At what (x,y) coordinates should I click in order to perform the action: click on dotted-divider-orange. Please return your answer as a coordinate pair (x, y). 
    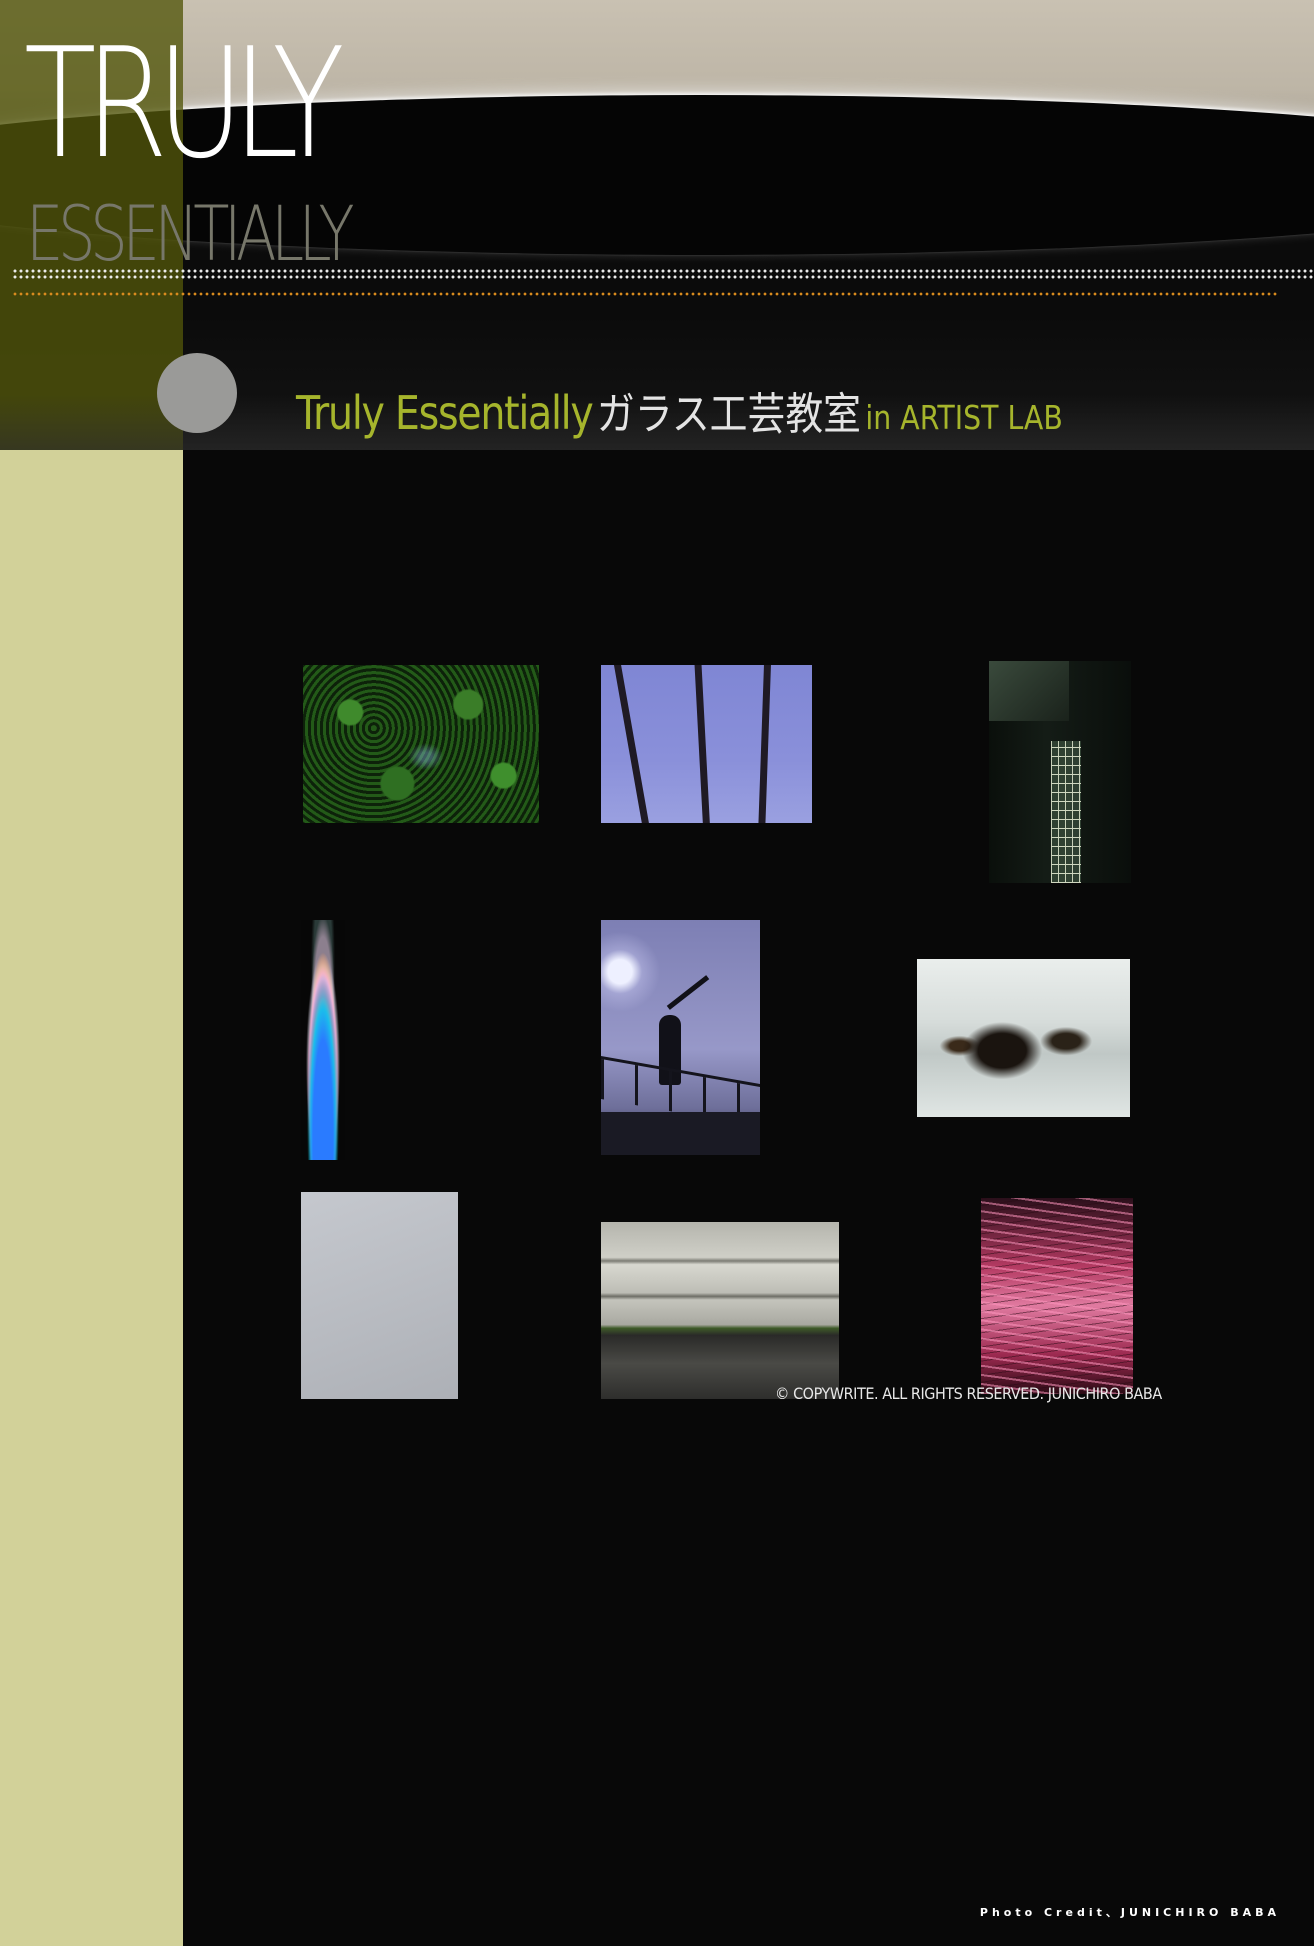
    Looking at the image, I should click on (644, 294).